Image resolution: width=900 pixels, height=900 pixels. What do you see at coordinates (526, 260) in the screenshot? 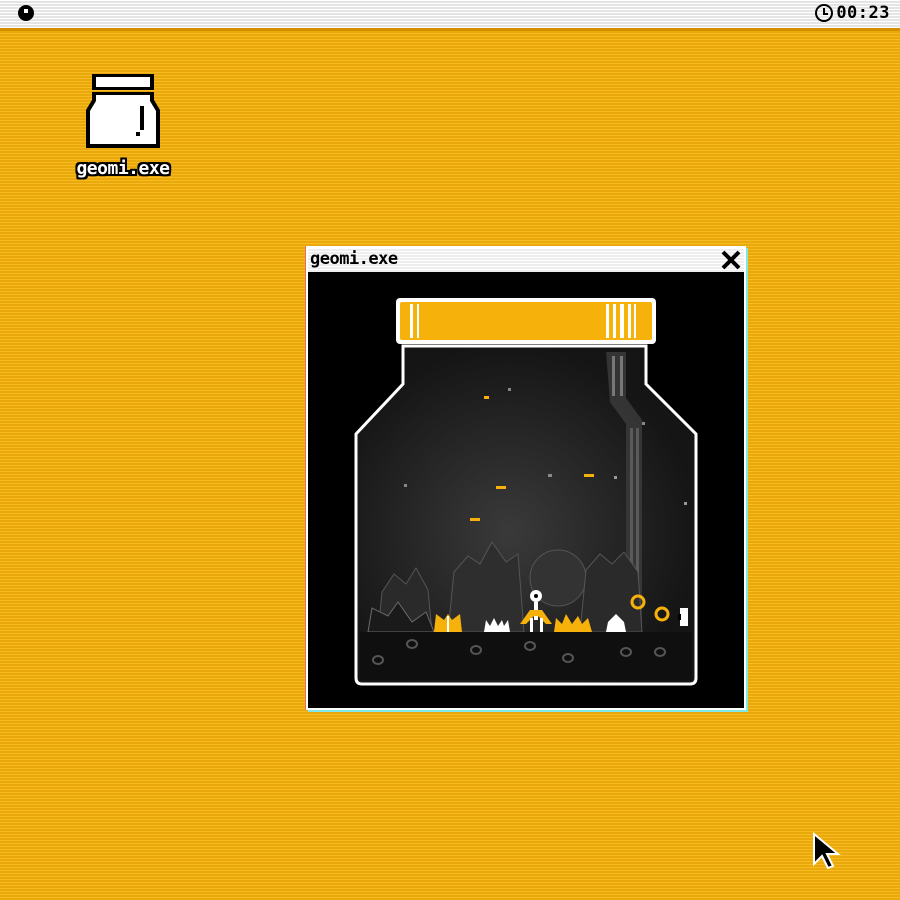
I see `window-titlebar: geomi.exe` at bounding box center [526, 260].